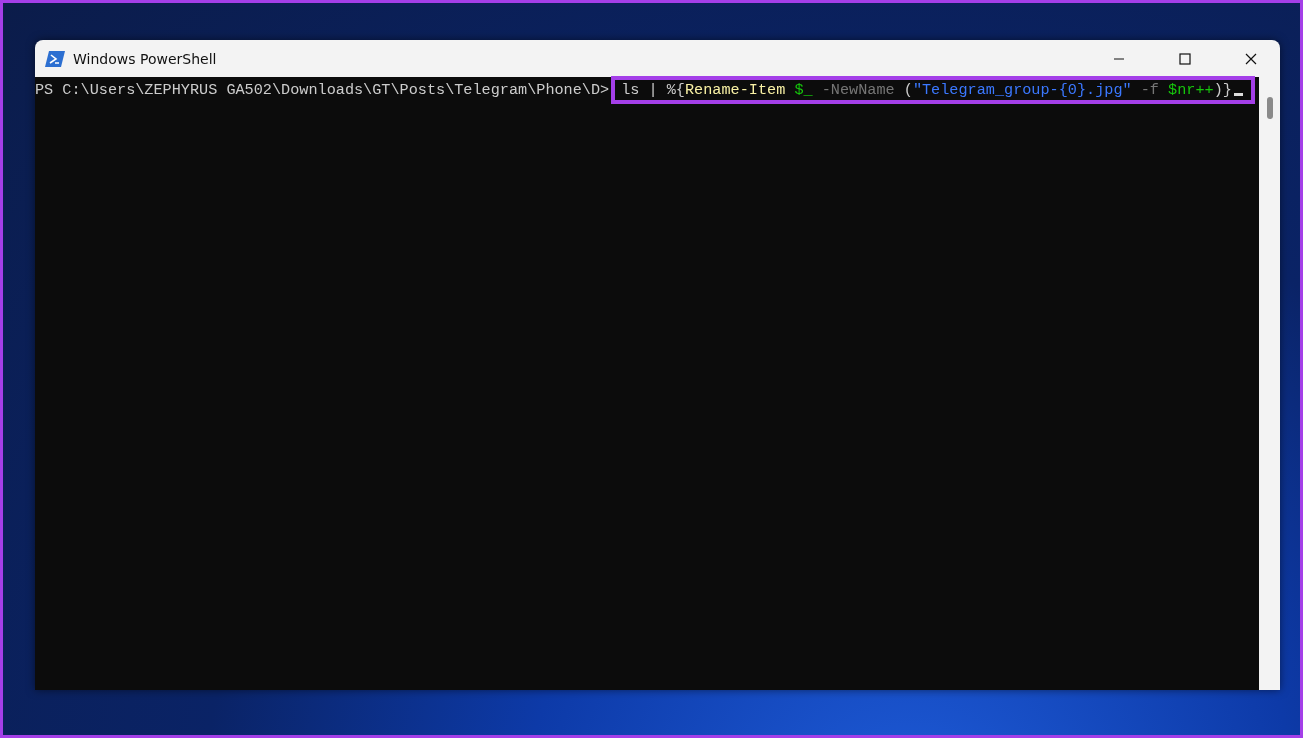 The image size is (1303, 738). Describe the element at coordinates (145, 58) in the screenshot. I see `window-title: Windows PowerShell` at that location.